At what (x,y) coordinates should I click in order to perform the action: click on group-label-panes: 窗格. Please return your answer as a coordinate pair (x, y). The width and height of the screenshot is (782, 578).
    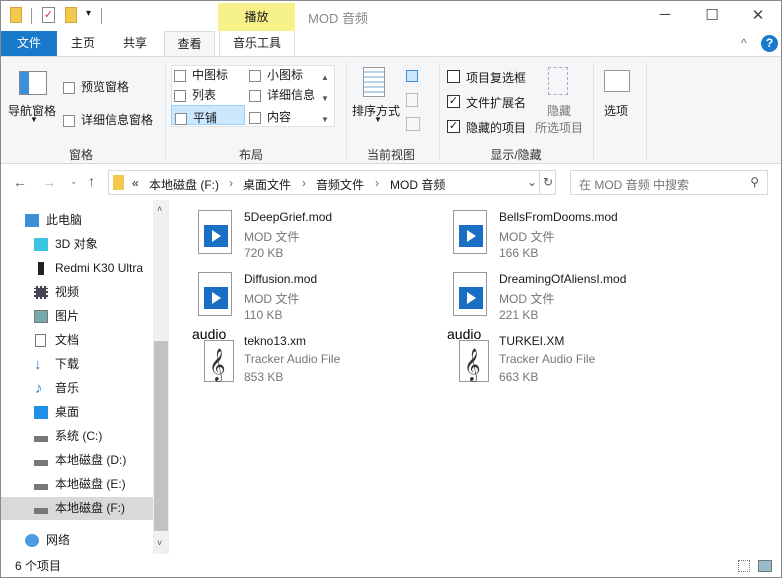
    Looking at the image, I should click on (80, 155).